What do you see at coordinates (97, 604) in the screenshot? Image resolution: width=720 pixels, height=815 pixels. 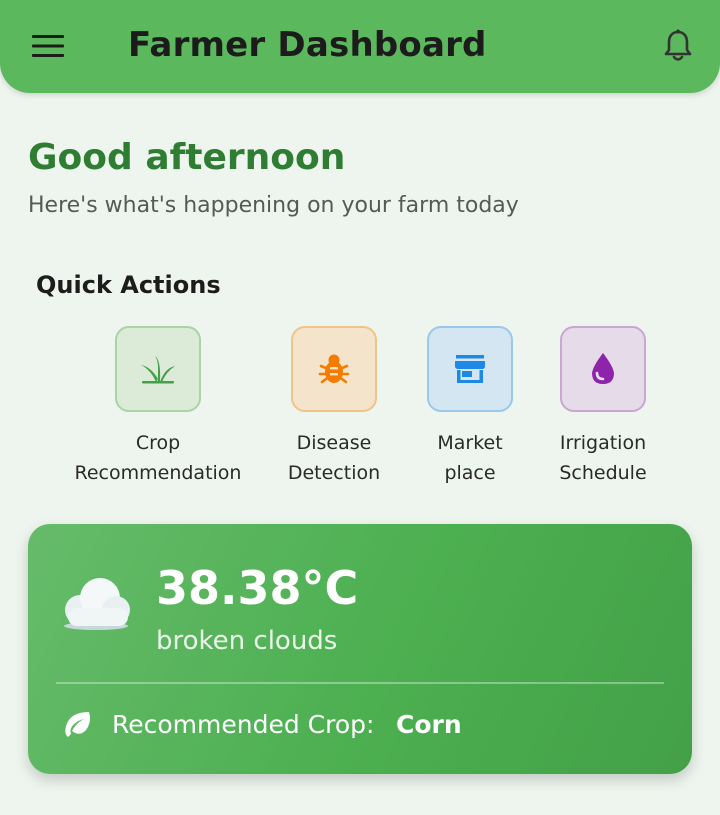 I see `cloud-icon` at bounding box center [97, 604].